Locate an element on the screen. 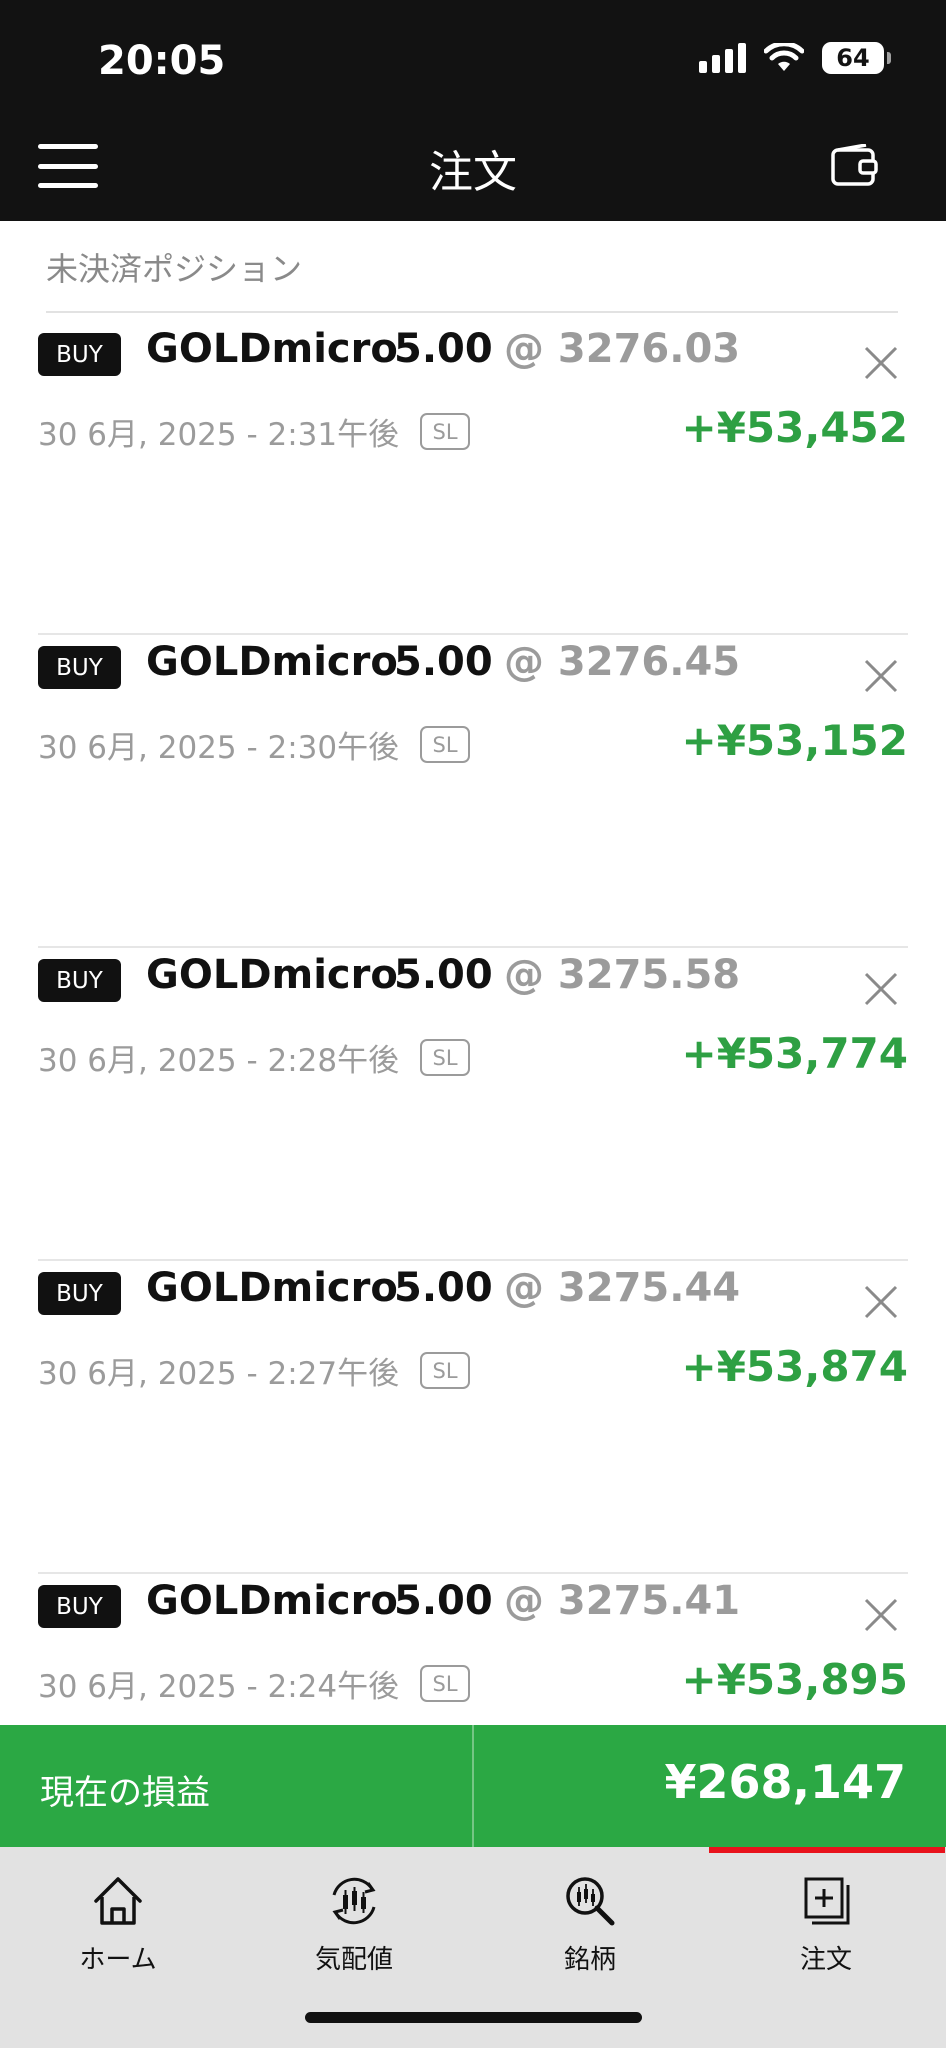 Image resolution: width=946 pixels, height=2048 pixels. tab-label: 注文 is located at coordinates (825, 1960).